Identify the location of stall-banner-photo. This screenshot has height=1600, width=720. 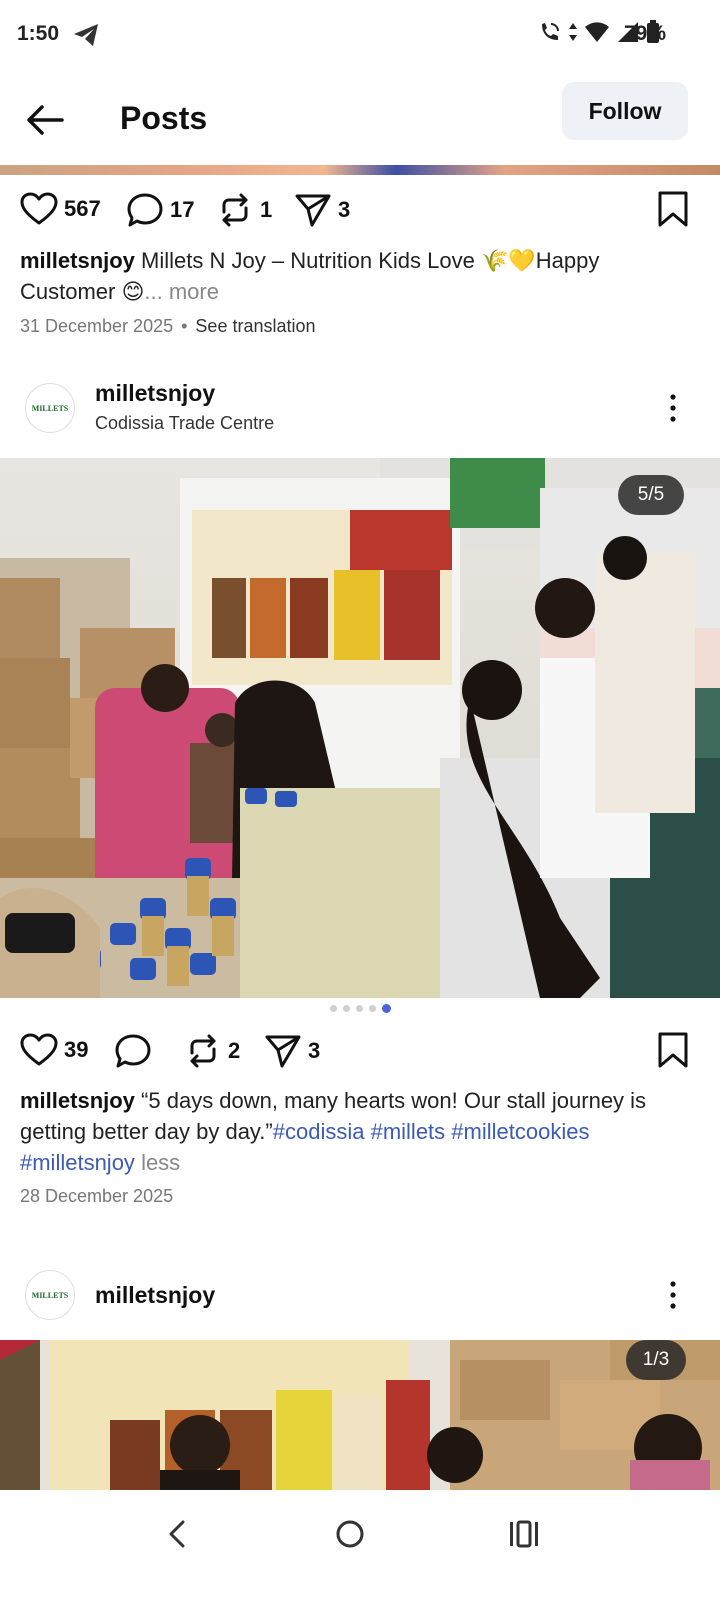
(360, 1415).